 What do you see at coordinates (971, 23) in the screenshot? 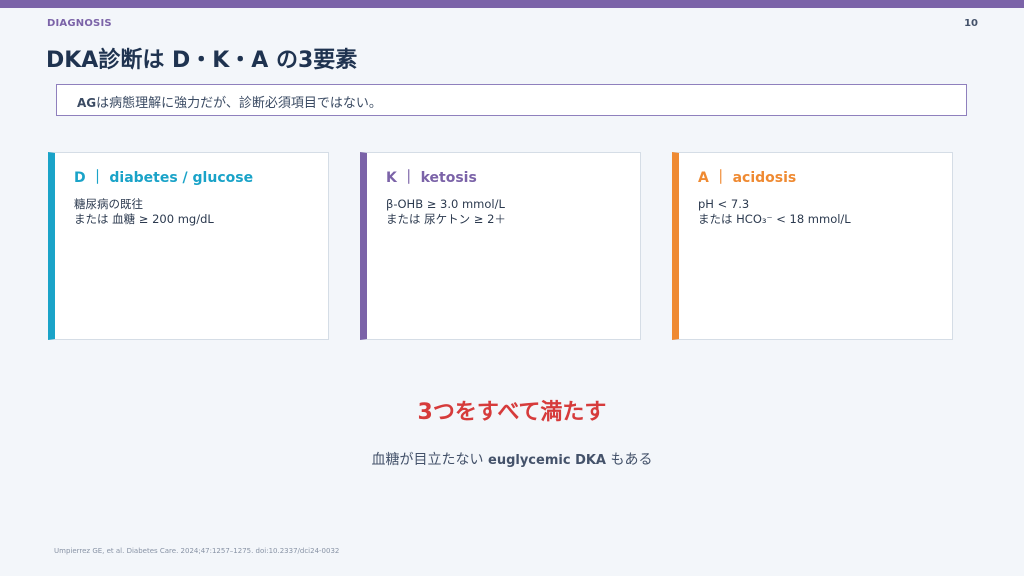
I see `page-number: 10` at bounding box center [971, 23].